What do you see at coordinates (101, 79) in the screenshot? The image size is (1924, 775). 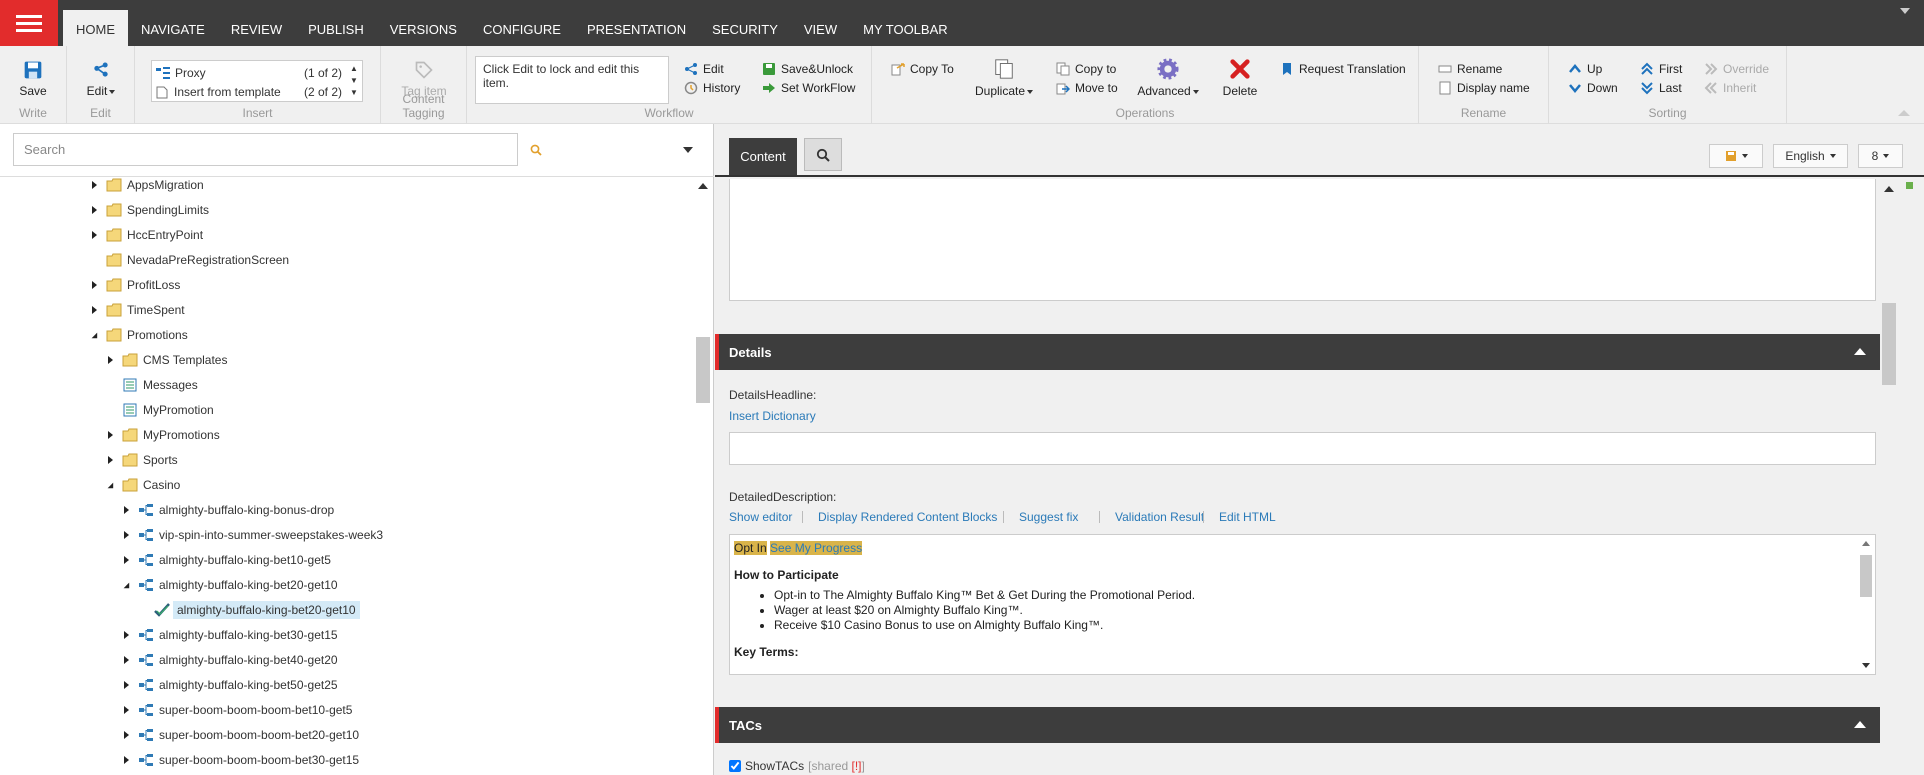 I see `edit-button: Edit` at bounding box center [101, 79].